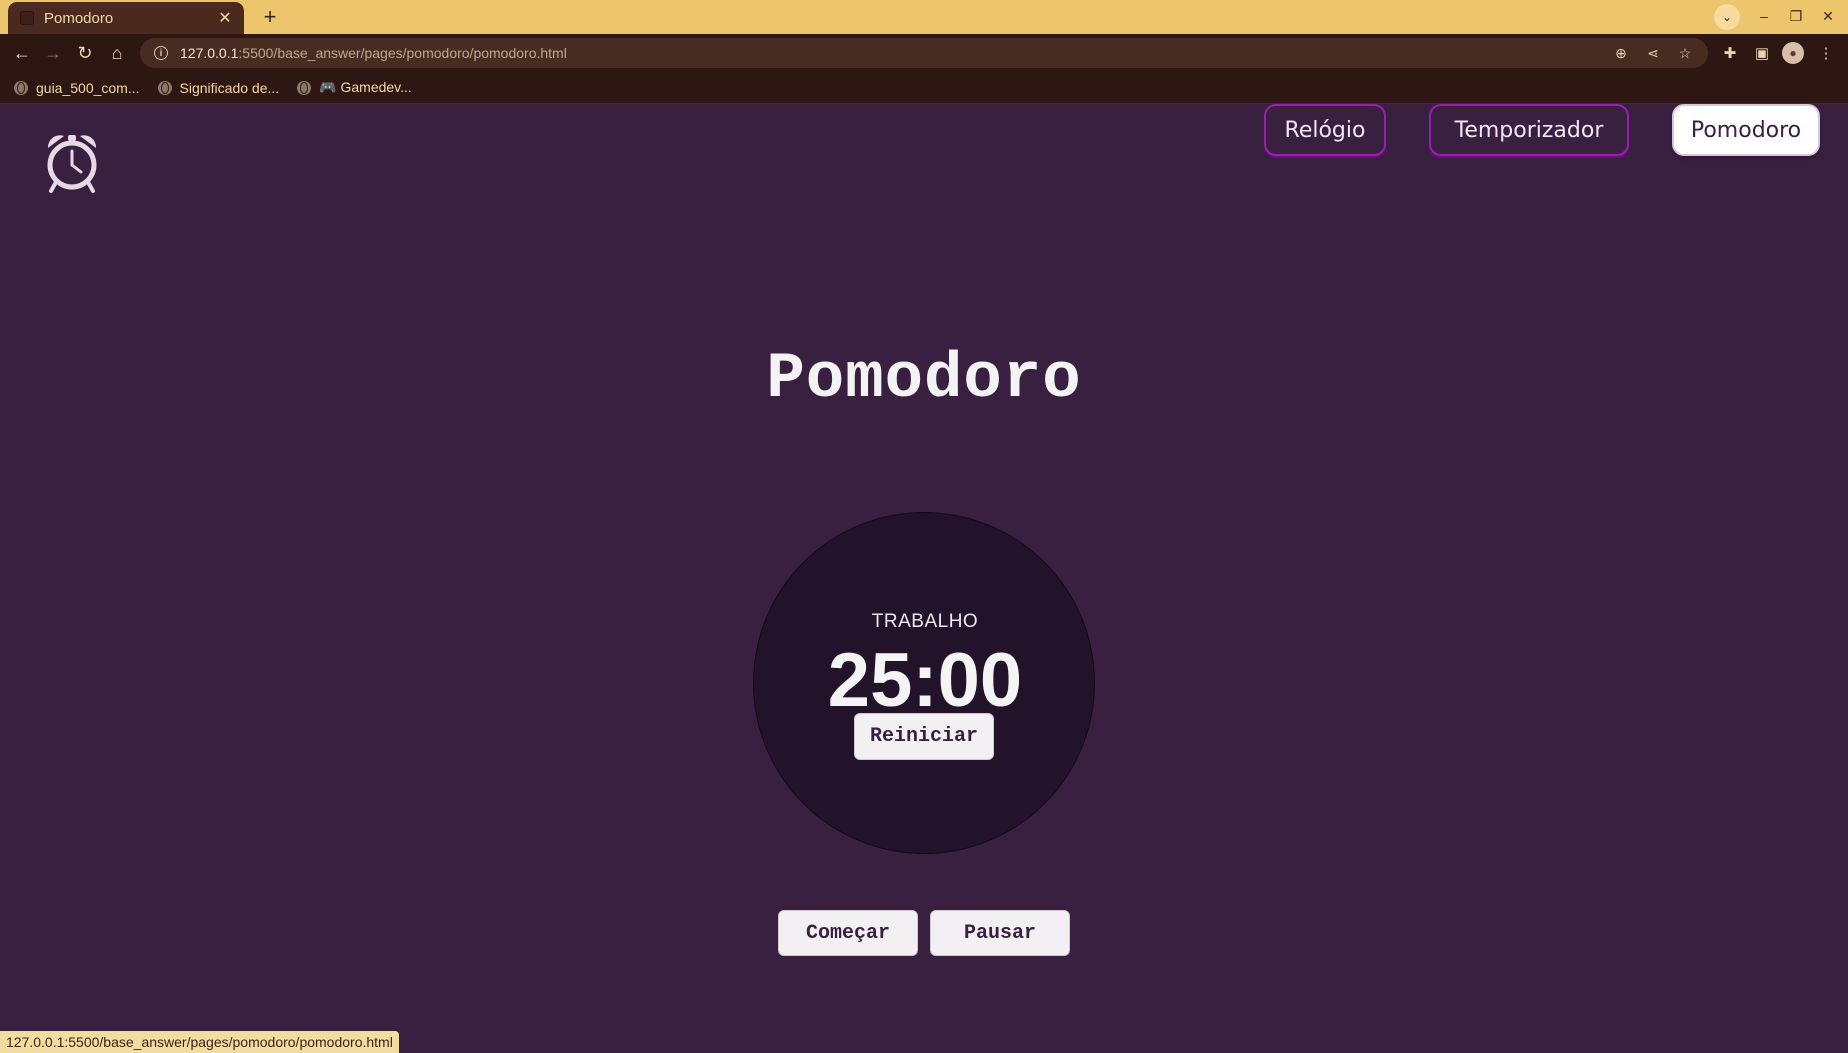 The height and width of the screenshot is (1053, 1848). Describe the element at coordinates (1746, 130) in the screenshot. I see `nav-pomodoro: Pomodoro` at that location.